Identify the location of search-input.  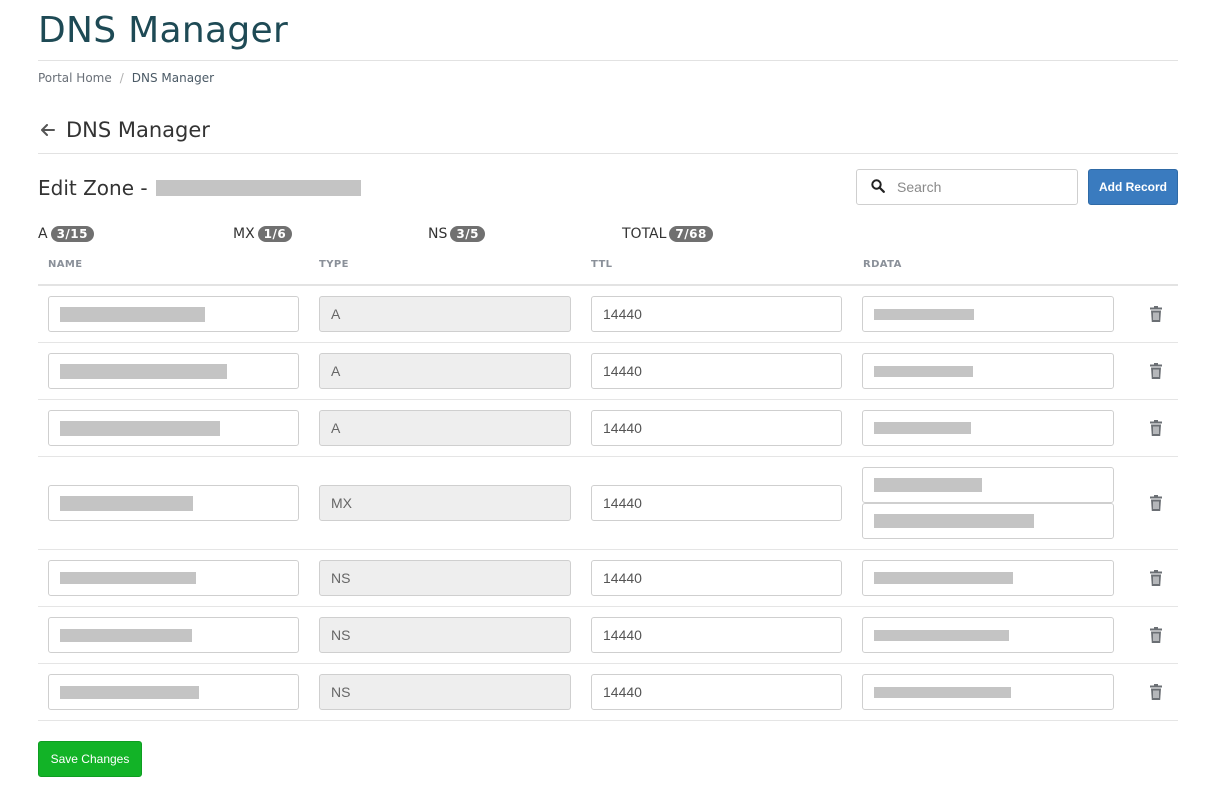
(982, 187).